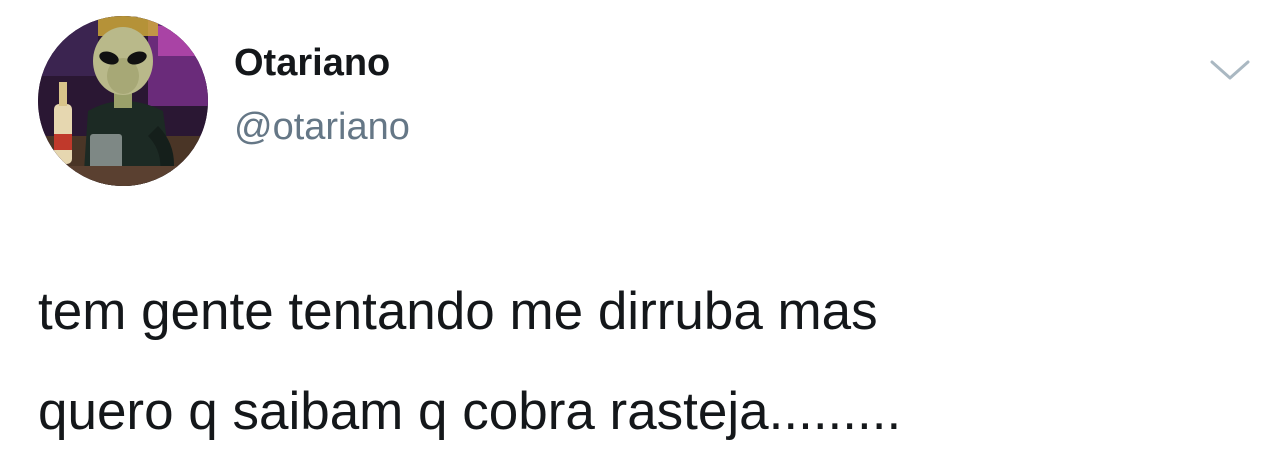  What do you see at coordinates (312, 63) in the screenshot?
I see `author-display-name: Otariano` at bounding box center [312, 63].